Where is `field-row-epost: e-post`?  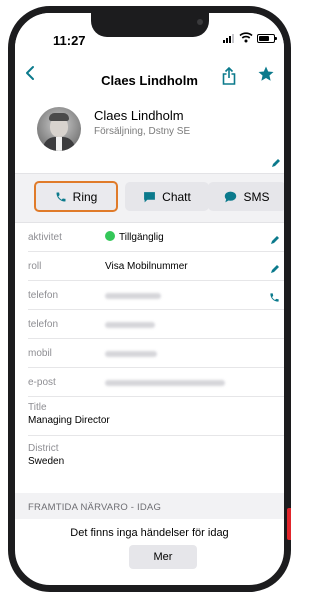
field-row-epost: e-post is located at coordinates (156, 382).